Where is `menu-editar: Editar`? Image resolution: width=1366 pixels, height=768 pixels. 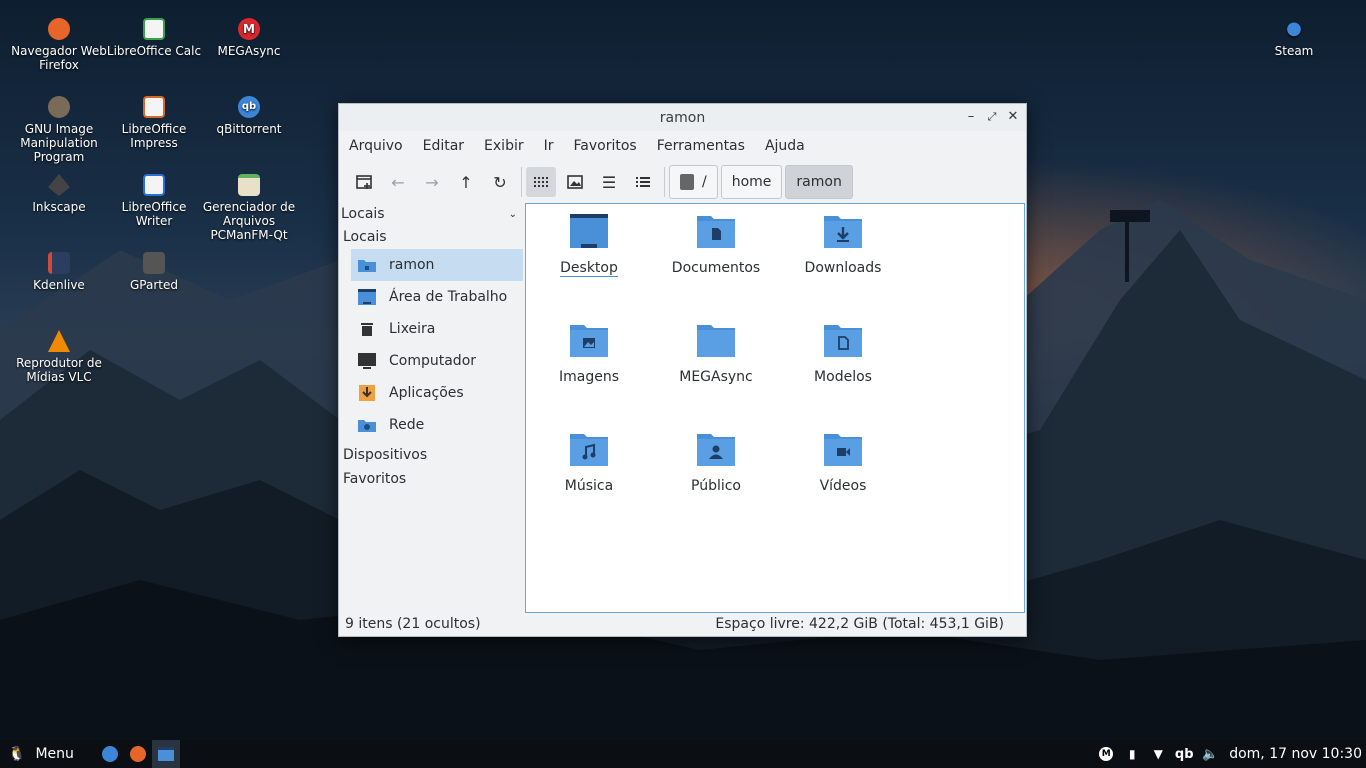 menu-editar: Editar is located at coordinates (443, 146).